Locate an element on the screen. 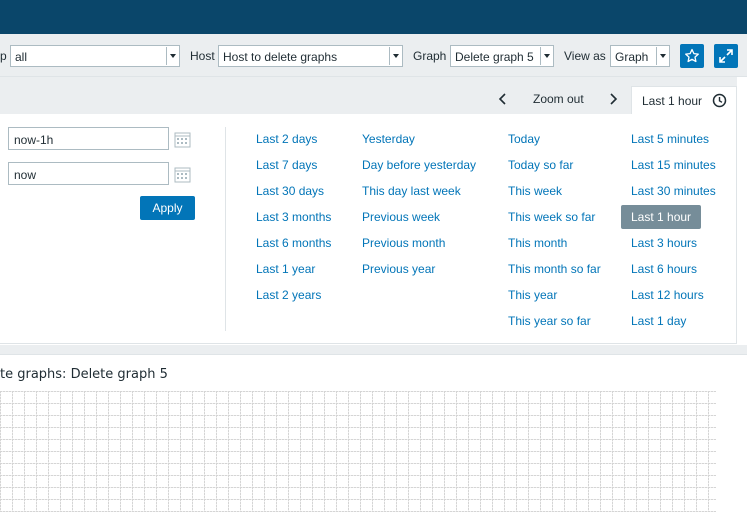  quick-range-link: Last 30 minutes is located at coordinates (673, 191).